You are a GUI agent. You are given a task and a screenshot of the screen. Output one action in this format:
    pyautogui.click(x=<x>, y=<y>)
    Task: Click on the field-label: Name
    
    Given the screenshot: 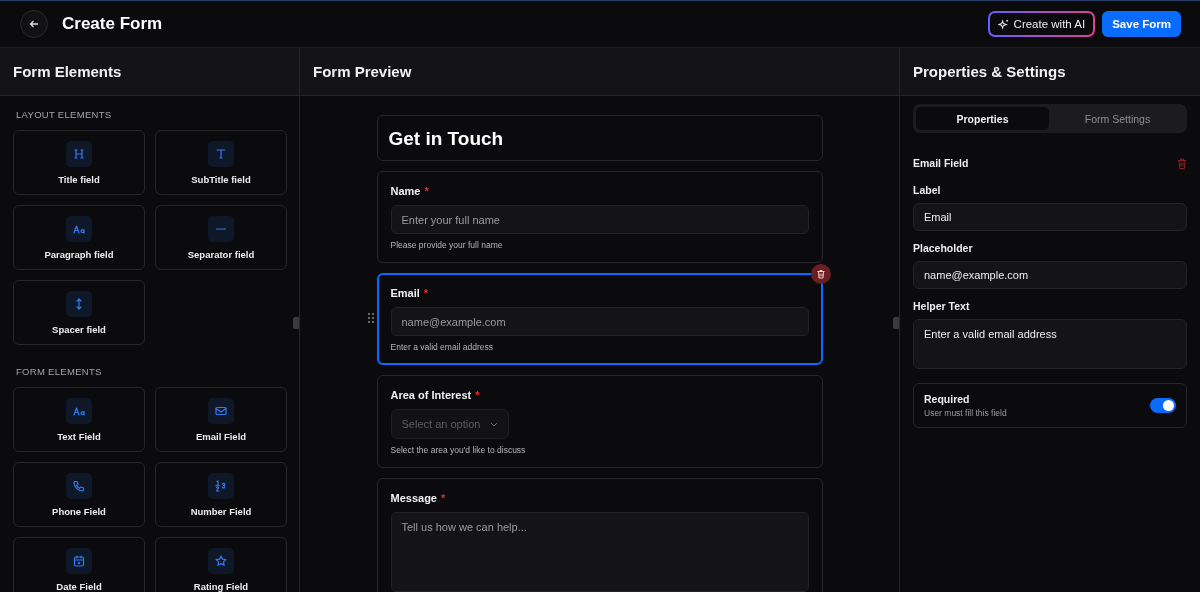 What is the action you would take?
    pyautogui.click(x=405, y=191)
    